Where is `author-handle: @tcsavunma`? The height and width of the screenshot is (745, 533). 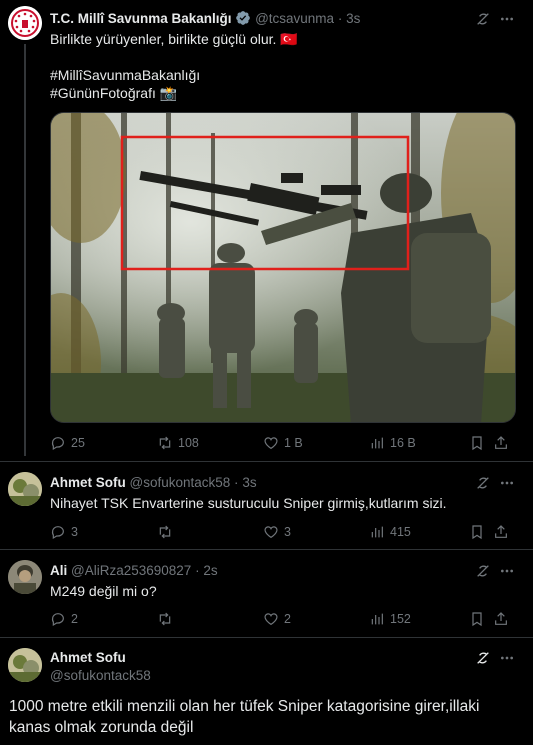
author-handle: @tcsavunma is located at coordinates (294, 18).